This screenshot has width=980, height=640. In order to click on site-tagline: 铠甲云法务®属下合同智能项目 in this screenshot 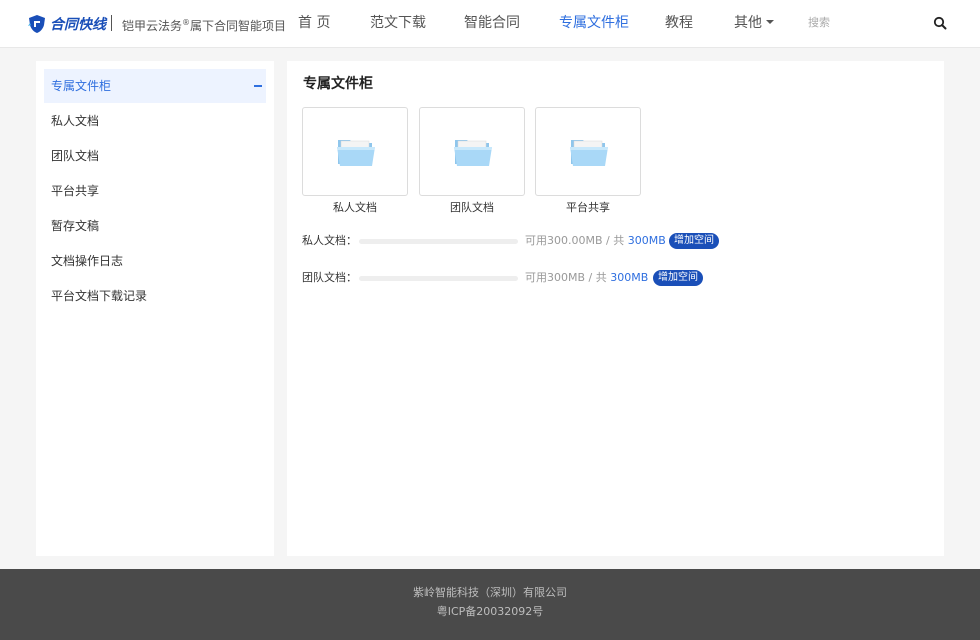, I will do `click(204, 24)`.